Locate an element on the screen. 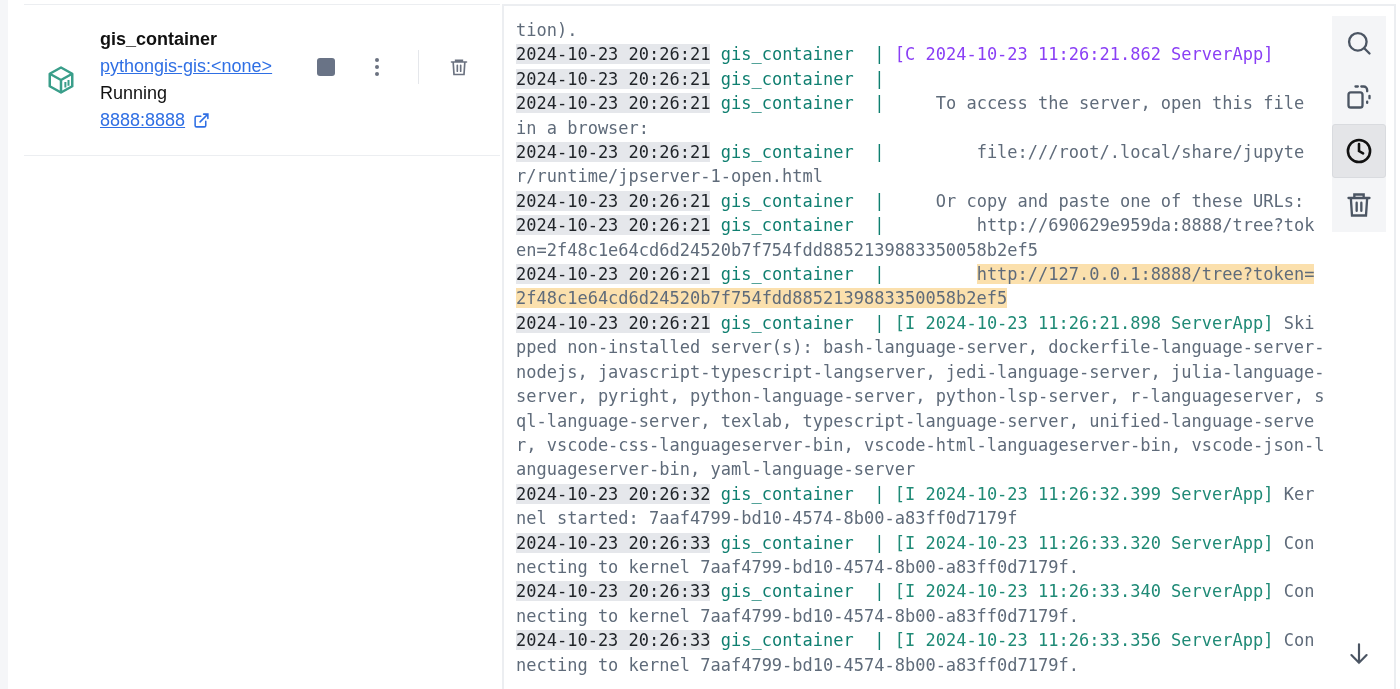 The height and width of the screenshot is (689, 1400). copy-icon is located at coordinates (1359, 97).